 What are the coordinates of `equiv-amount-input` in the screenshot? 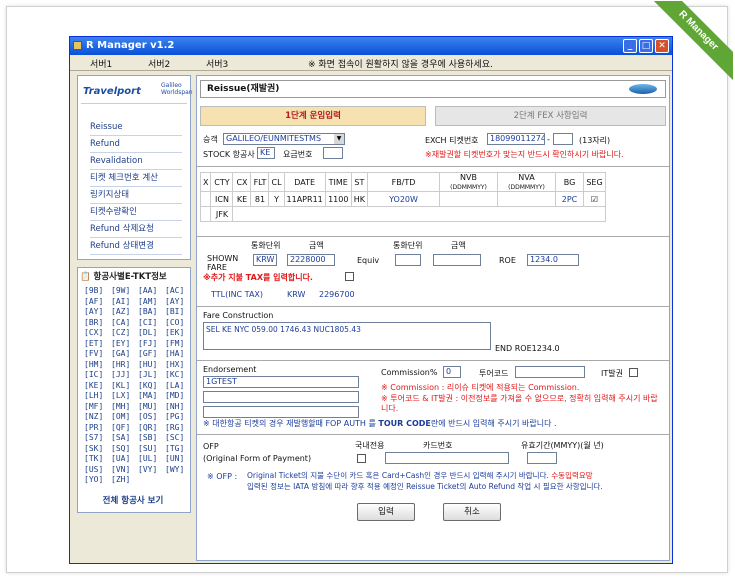 It's located at (457, 260).